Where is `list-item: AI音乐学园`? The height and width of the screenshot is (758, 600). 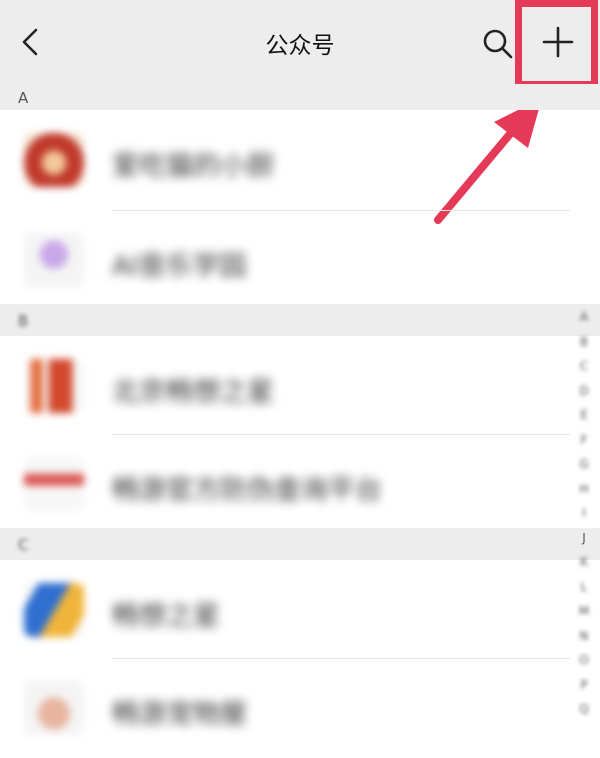 list-item: AI音乐学园 is located at coordinates (285, 260).